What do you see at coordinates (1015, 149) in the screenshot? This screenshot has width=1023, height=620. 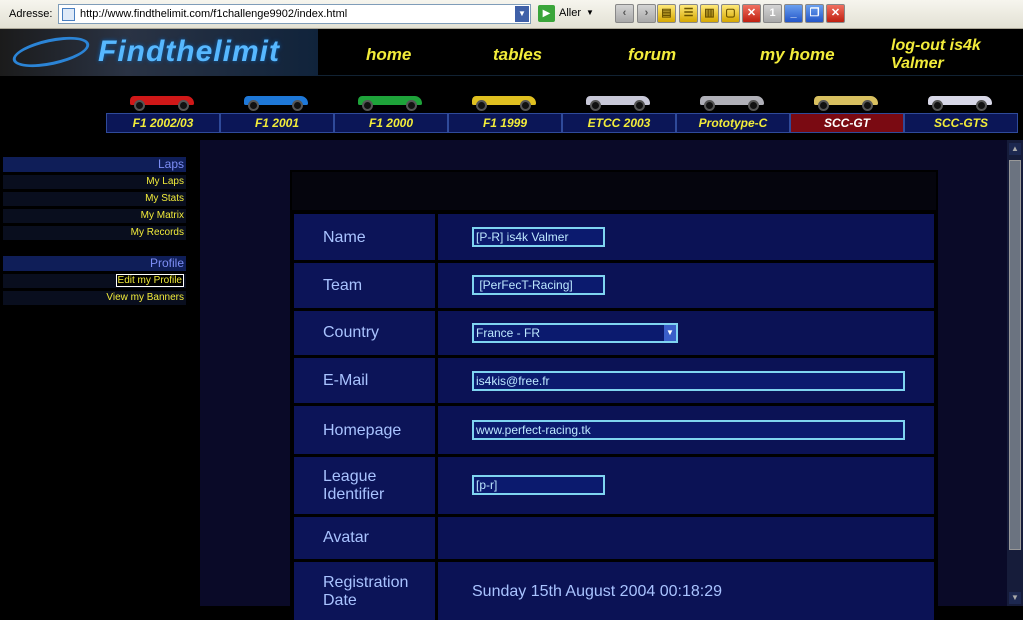 I see `scroll-up-icon: ▲` at bounding box center [1015, 149].